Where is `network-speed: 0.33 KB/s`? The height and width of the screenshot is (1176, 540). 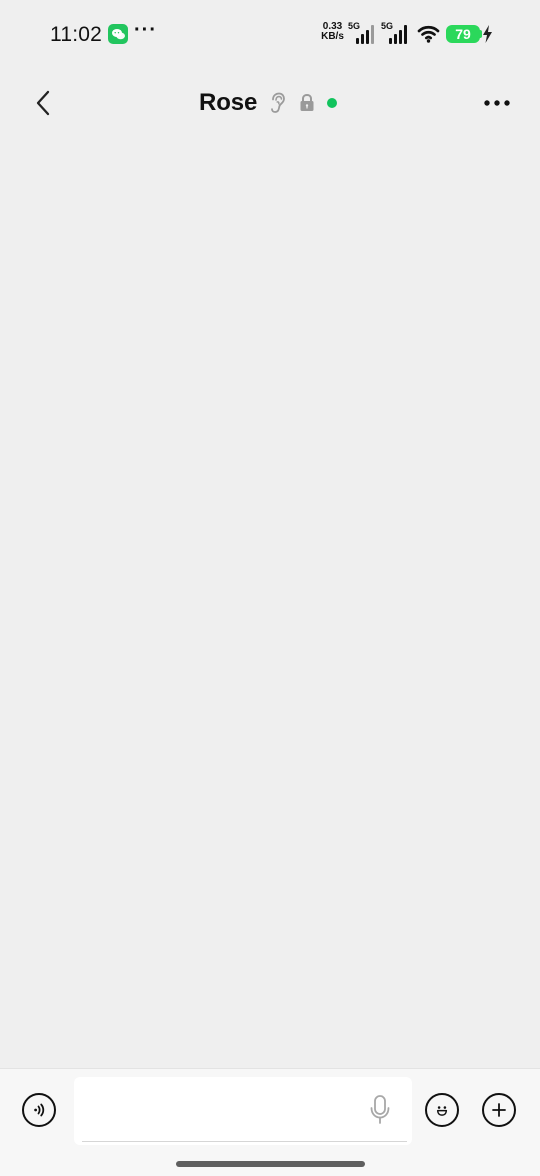
network-speed: 0.33 KB/s is located at coordinates (332, 32).